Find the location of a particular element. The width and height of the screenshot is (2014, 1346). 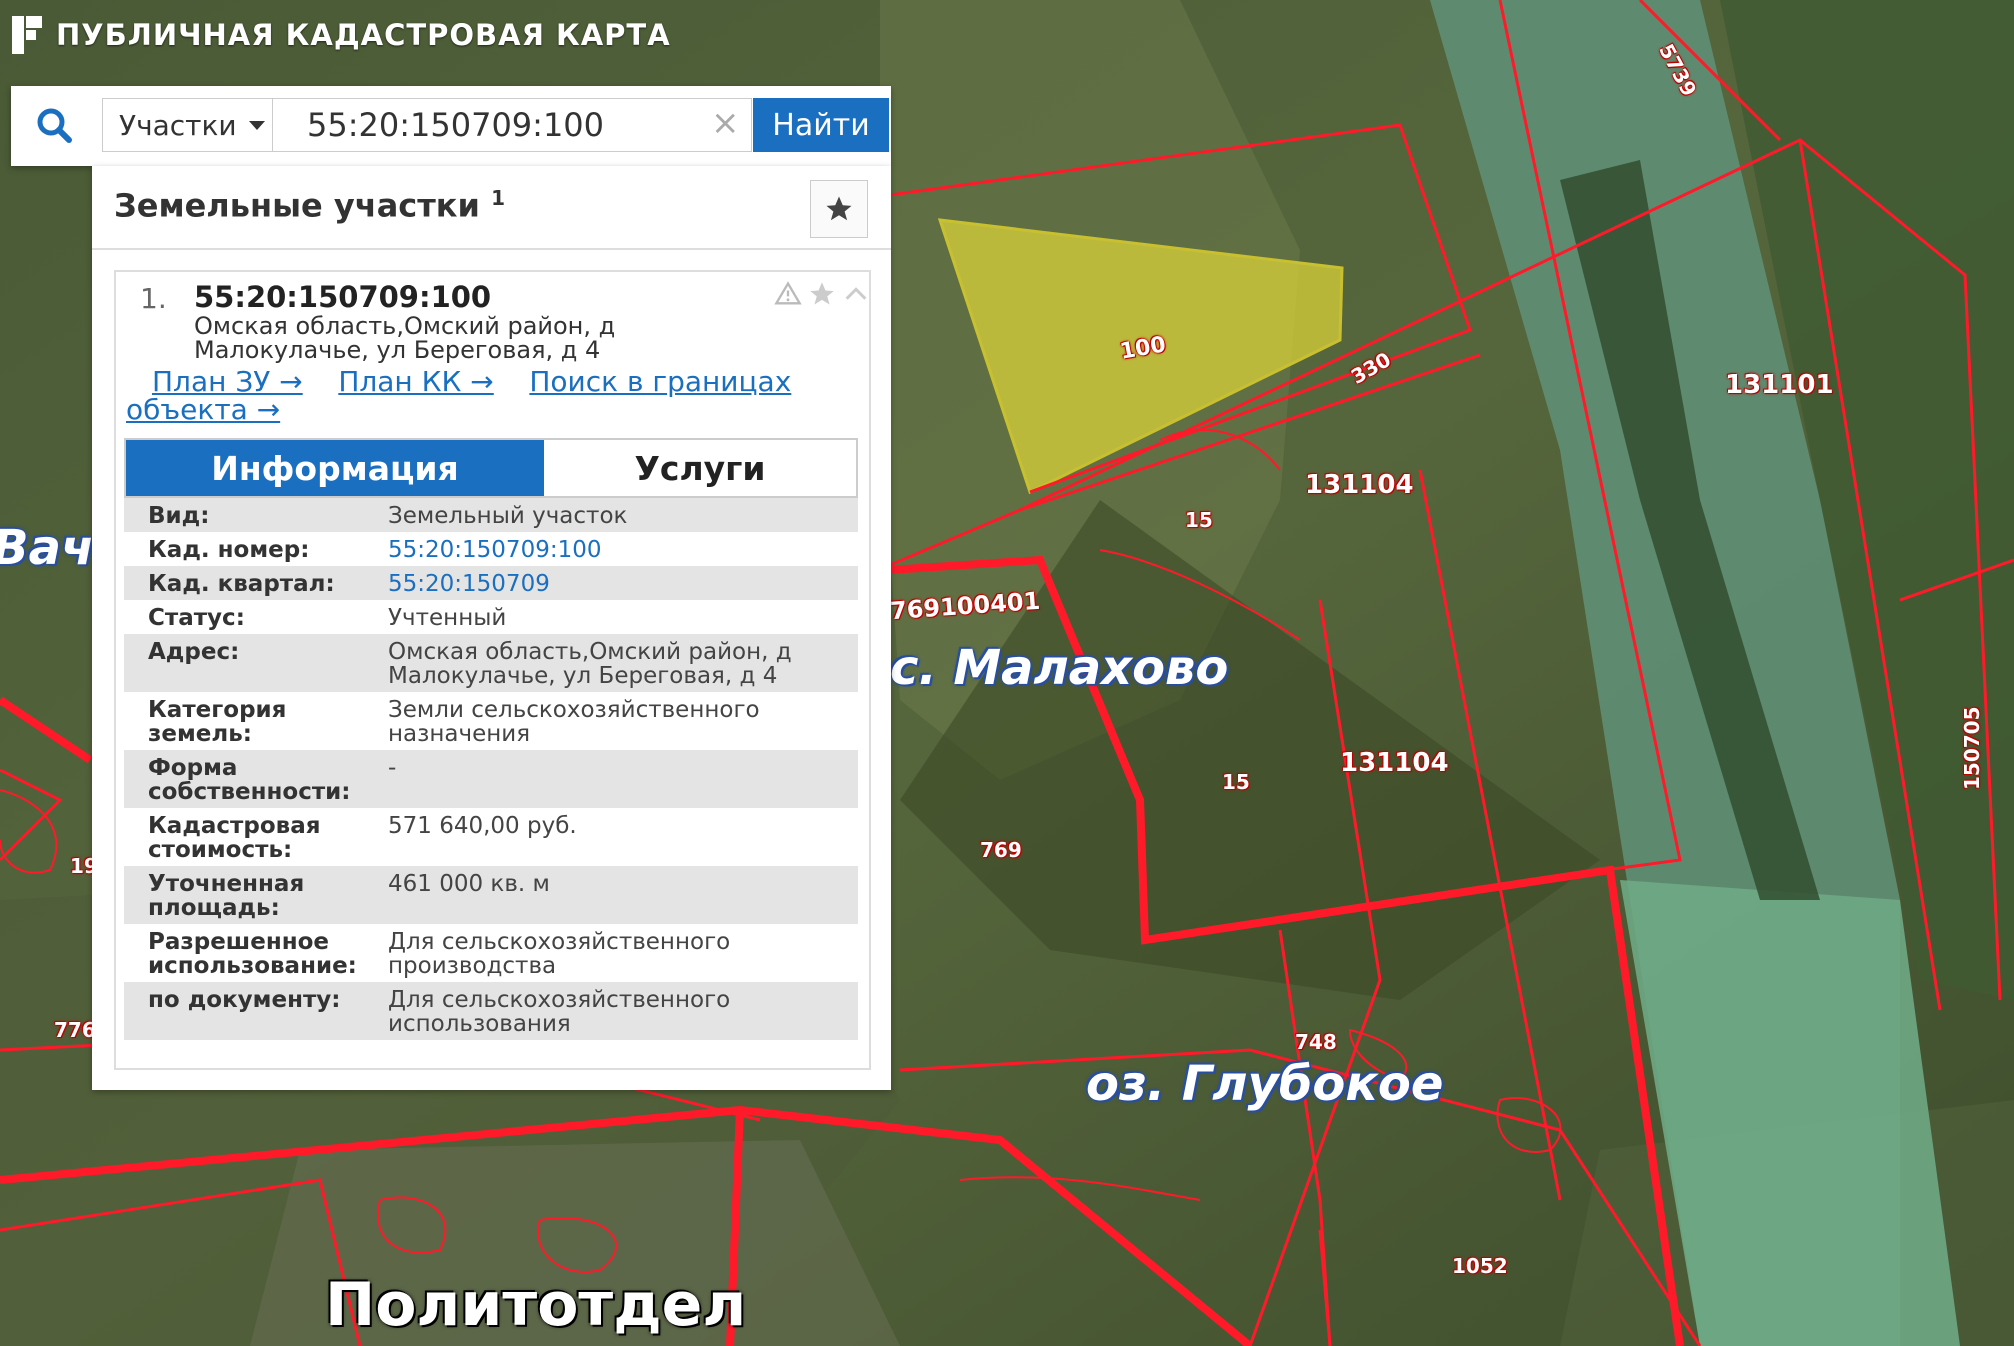

tab-services: Услуги is located at coordinates (700, 468).